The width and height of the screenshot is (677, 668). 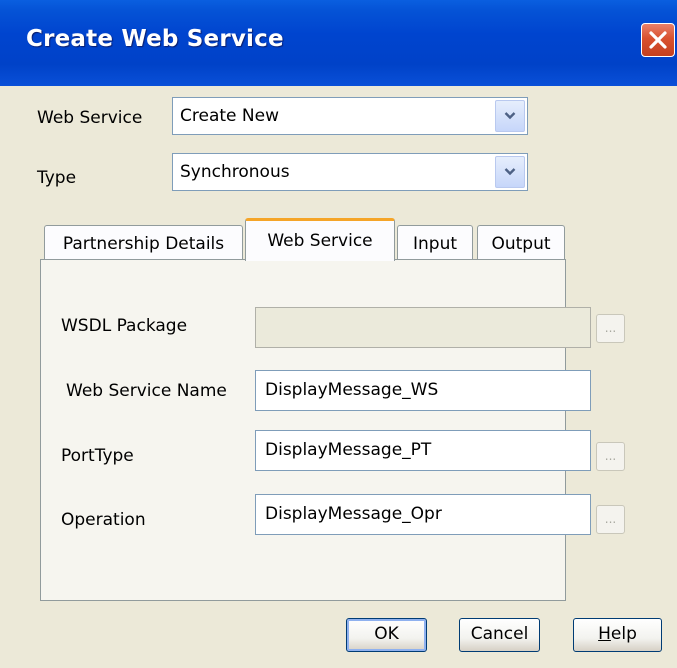 I want to click on web-service-dropdown-button, so click(x=510, y=116).